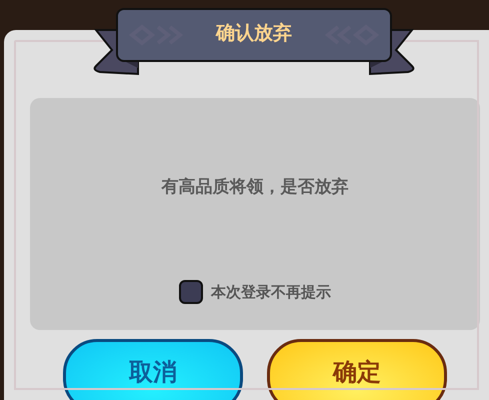 The height and width of the screenshot is (400, 489). I want to click on checkbox, so click(191, 292).